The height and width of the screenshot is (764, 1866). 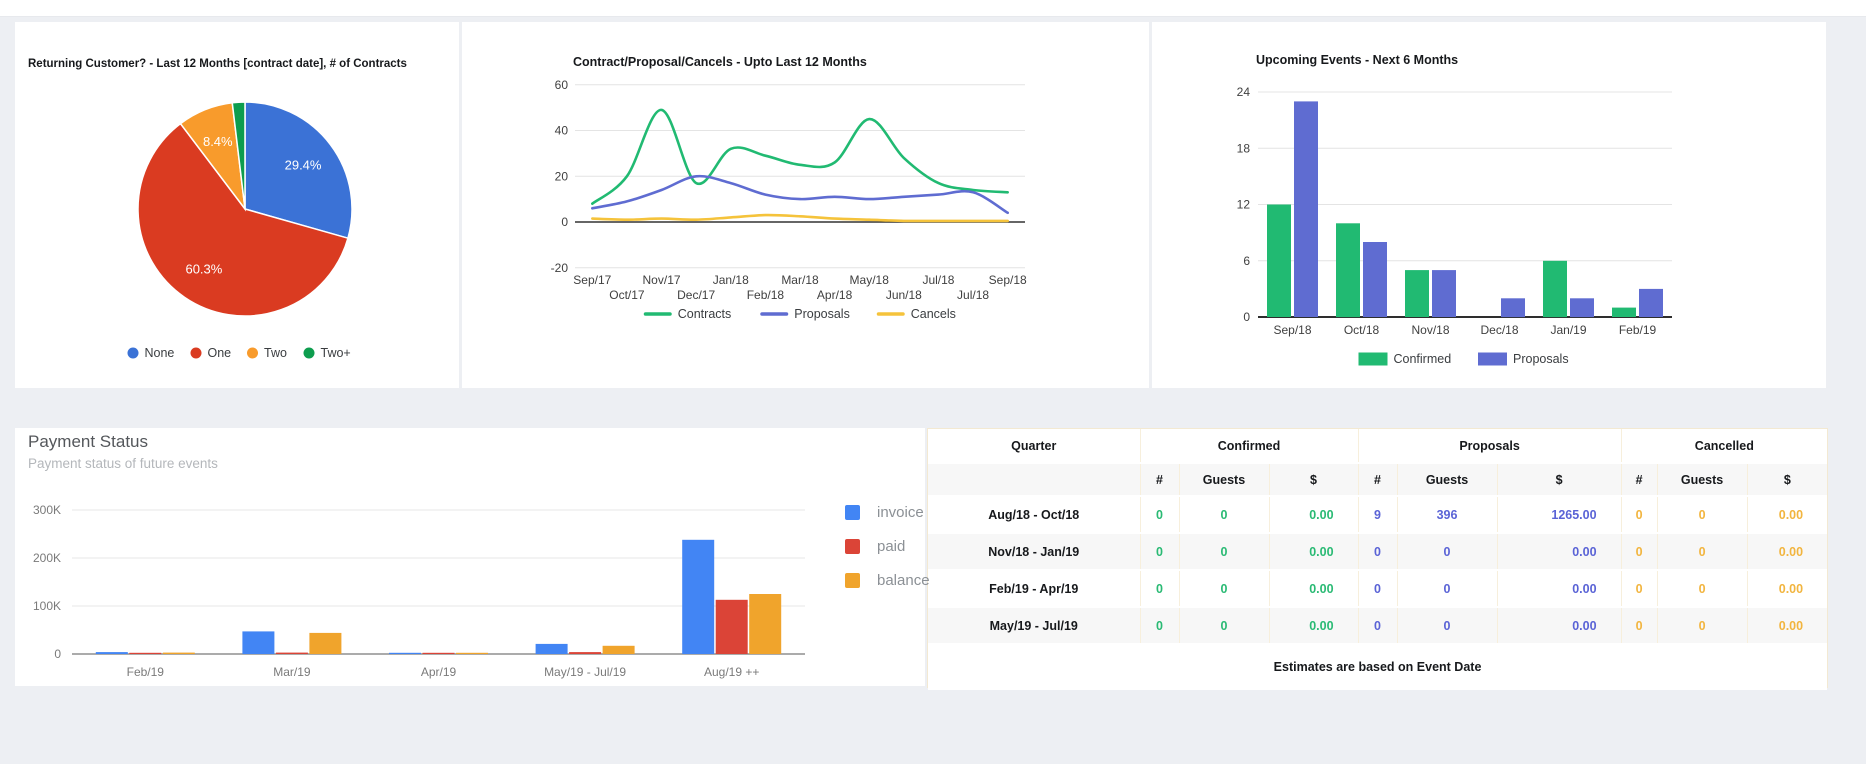 What do you see at coordinates (1034, 446) in the screenshot?
I see `col-header-quarter: Quarter` at bounding box center [1034, 446].